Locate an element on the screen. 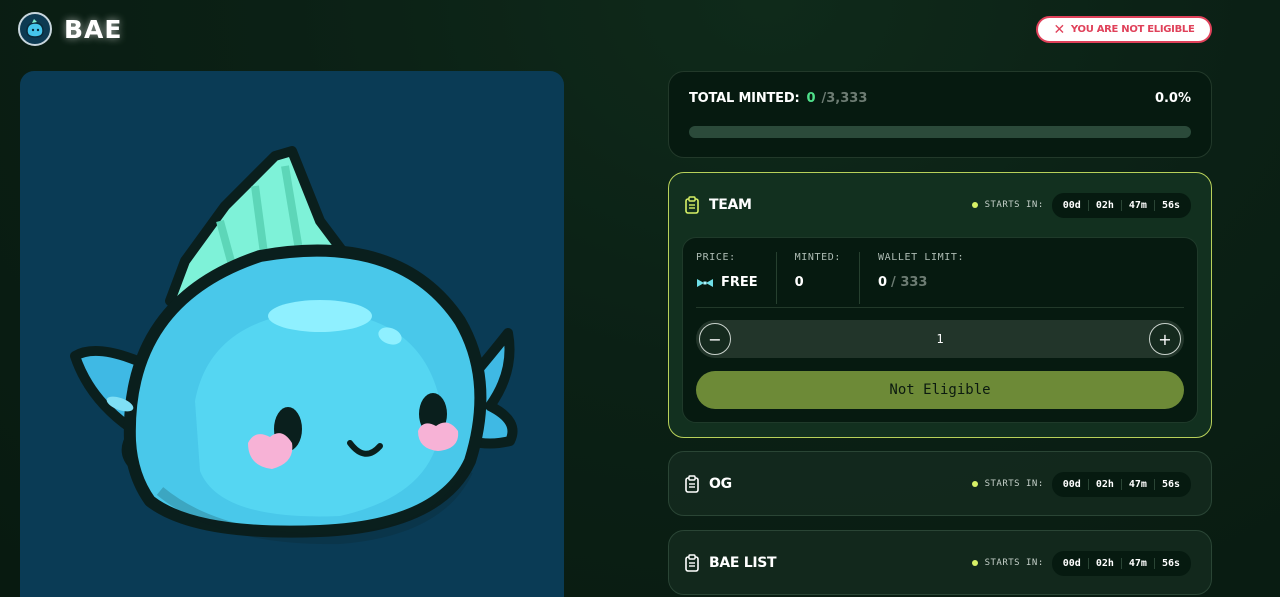 The width and height of the screenshot is (1280, 597). fish-avatar-icon is located at coordinates (35, 29).